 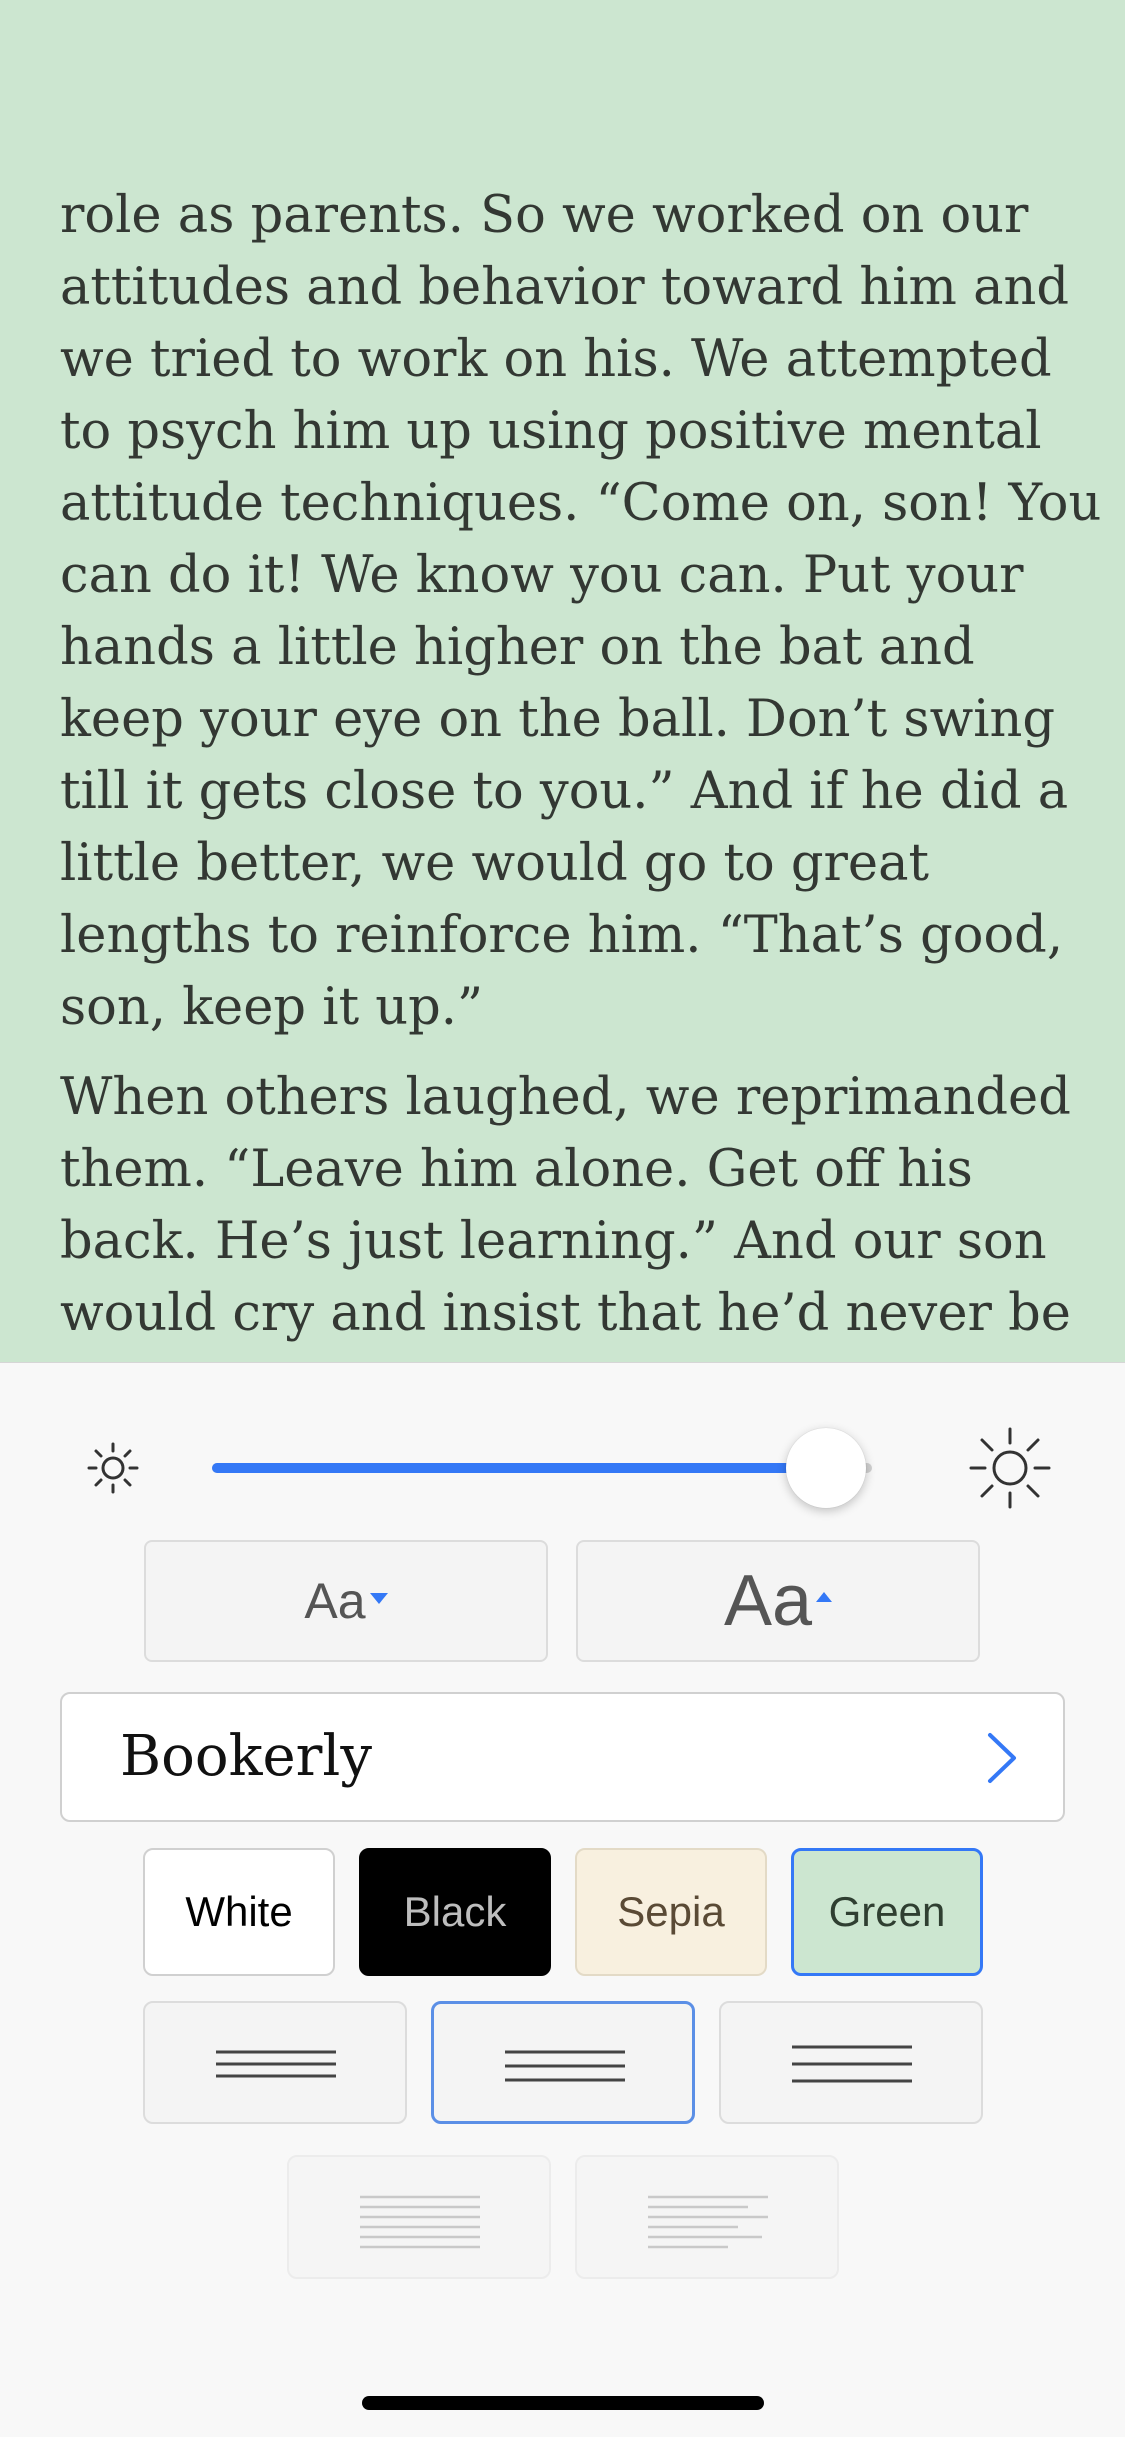 What do you see at coordinates (495, 863) in the screenshot?
I see `text-line: little better, we would go to great` at bounding box center [495, 863].